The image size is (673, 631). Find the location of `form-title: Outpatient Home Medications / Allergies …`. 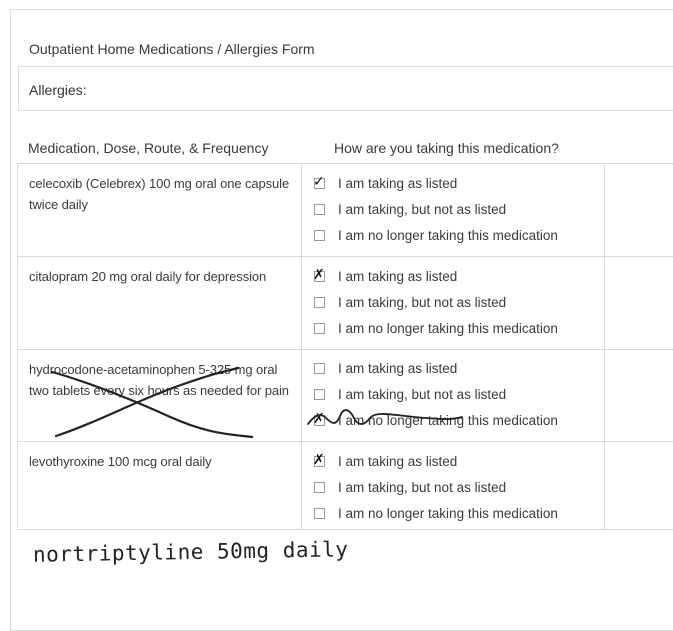

form-title: Outpatient Home Medications / Allergies … is located at coordinates (172, 49).